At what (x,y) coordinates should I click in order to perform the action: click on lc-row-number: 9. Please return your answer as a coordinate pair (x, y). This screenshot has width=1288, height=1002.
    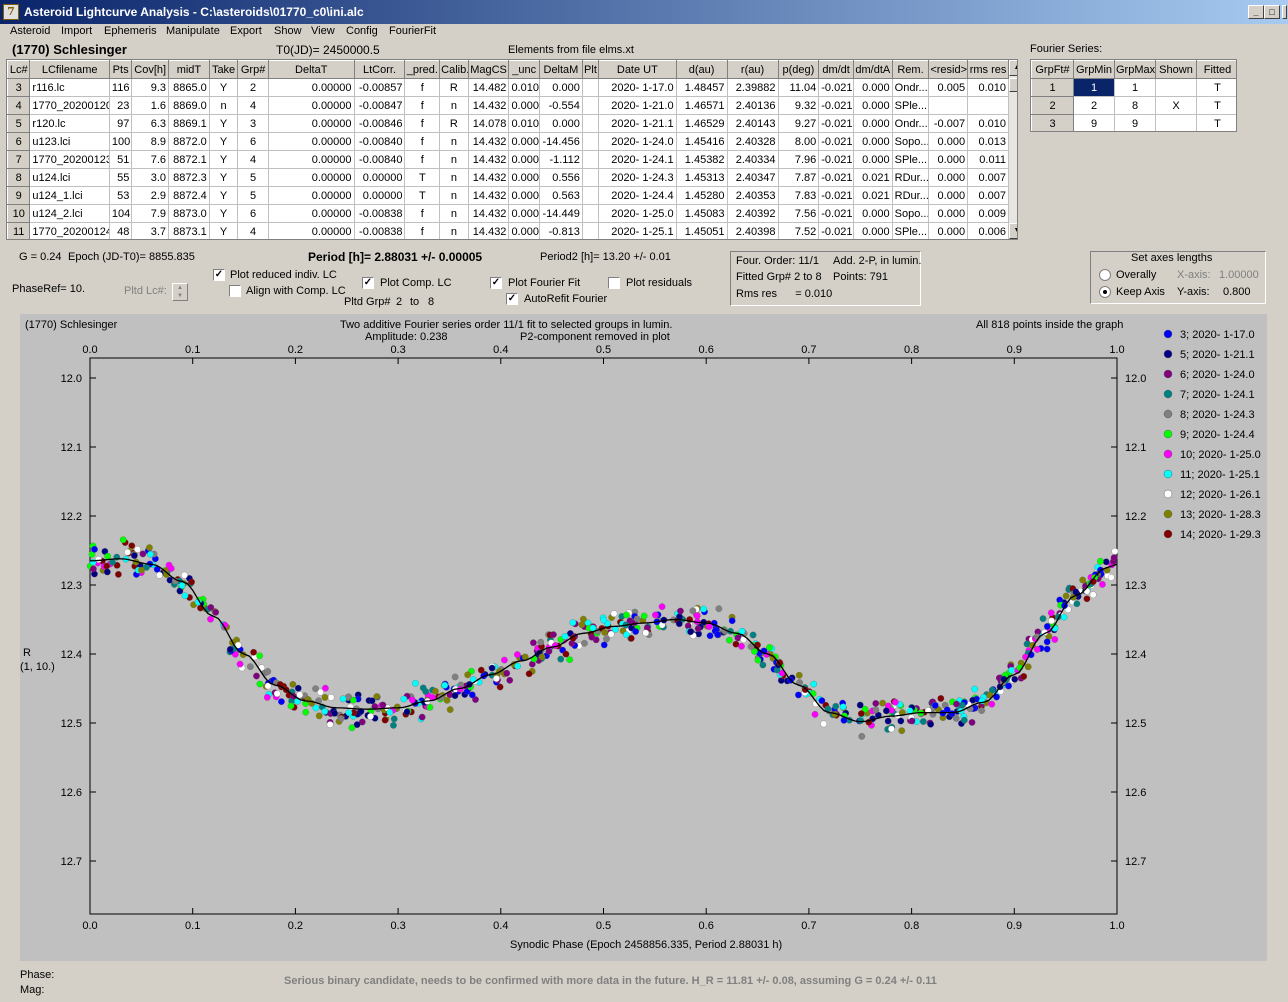
    Looking at the image, I should click on (19, 195).